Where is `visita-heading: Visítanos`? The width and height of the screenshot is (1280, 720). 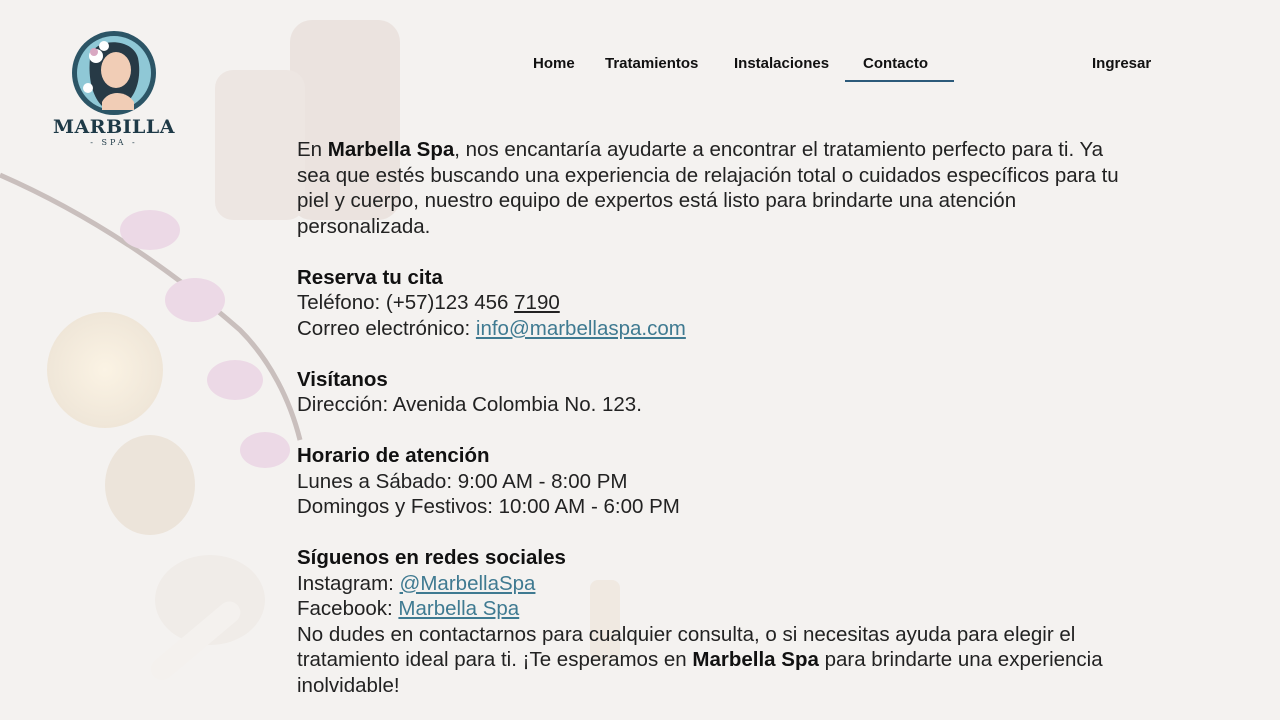 visita-heading: Visítanos is located at coordinates (342, 379).